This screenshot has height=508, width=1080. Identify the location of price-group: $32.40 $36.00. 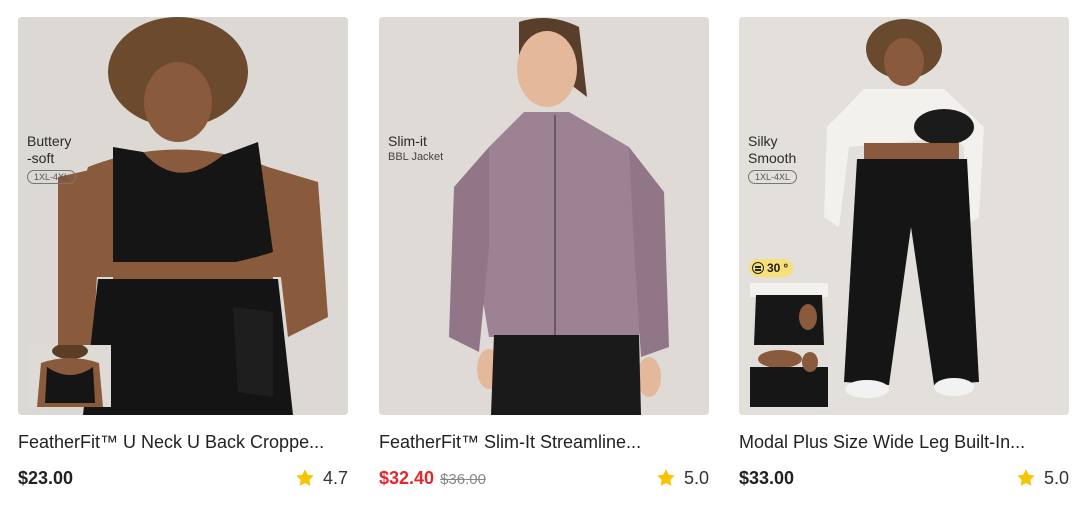
(432, 478).